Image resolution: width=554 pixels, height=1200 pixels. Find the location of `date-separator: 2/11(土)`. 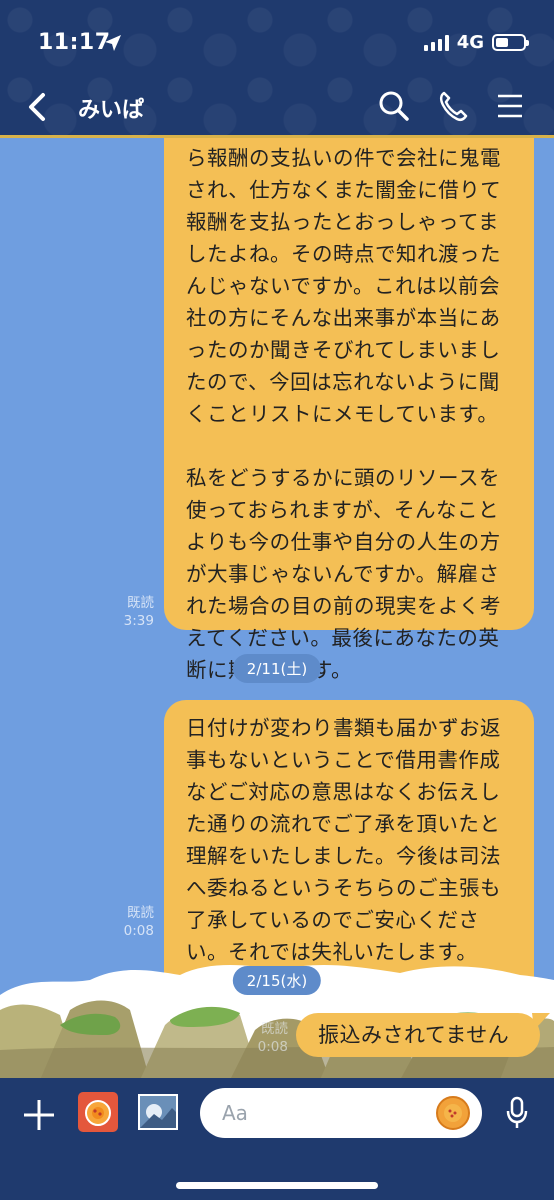

date-separator: 2/11(土) is located at coordinates (277, 668).